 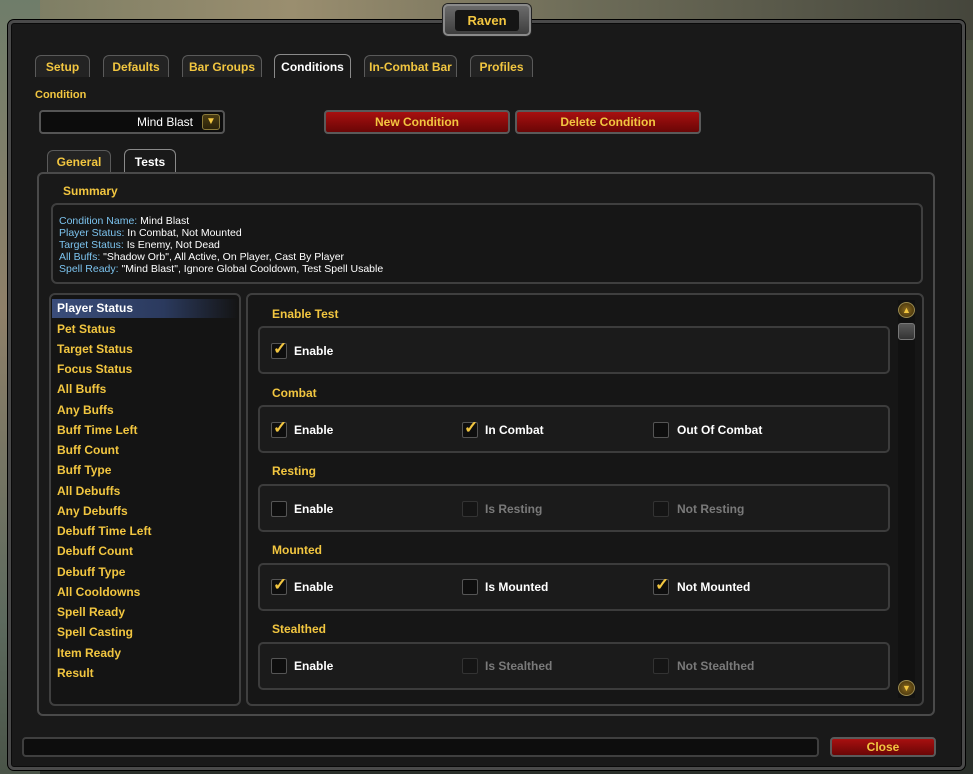 I want to click on list-item-pet-status: Pet Status, so click(x=86, y=329).